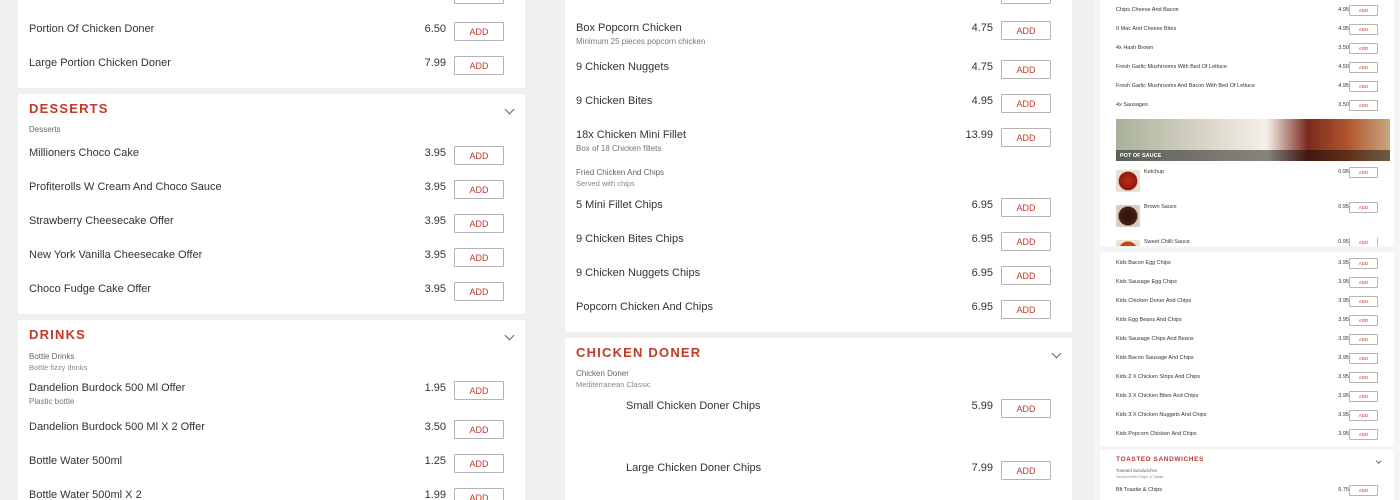 This screenshot has height=500, width=1400. Describe the element at coordinates (45, 129) in the screenshot. I see `category-label: Desserts` at that location.